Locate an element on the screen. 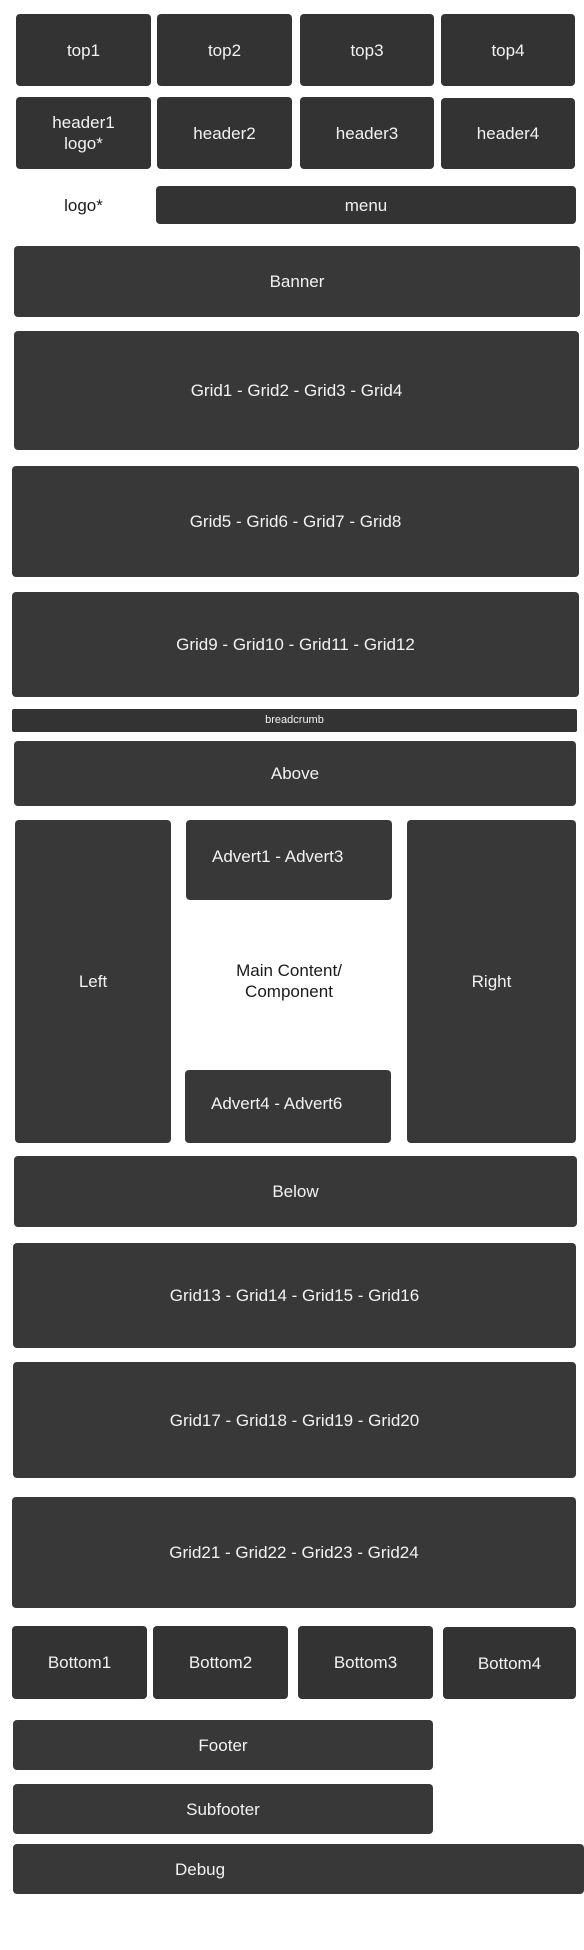  position-label: header2 is located at coordinates (224, 133).